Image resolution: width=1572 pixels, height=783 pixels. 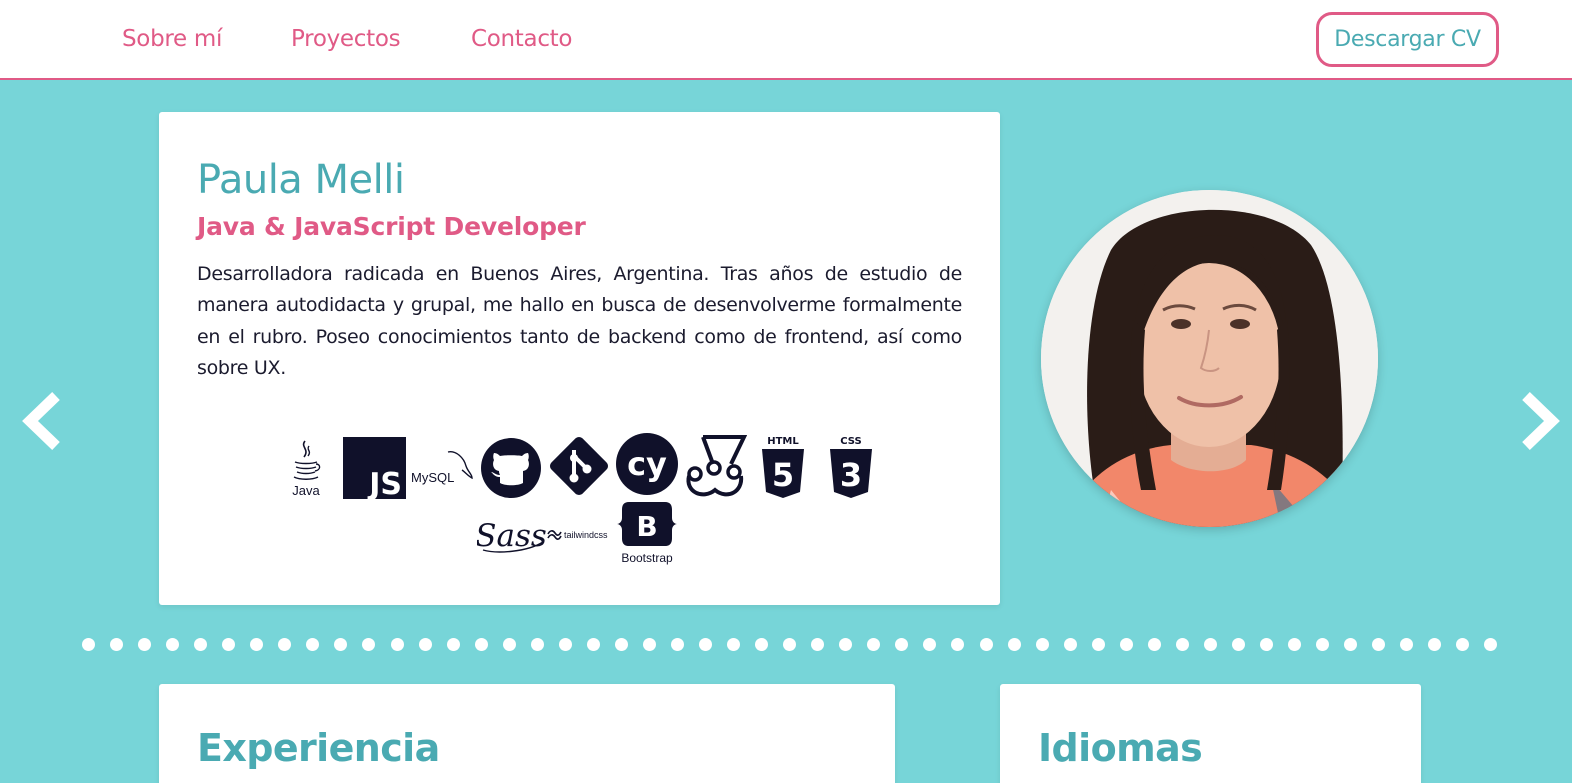 I want to click on experience-title: Experiencia, so click(x=318, y=748).